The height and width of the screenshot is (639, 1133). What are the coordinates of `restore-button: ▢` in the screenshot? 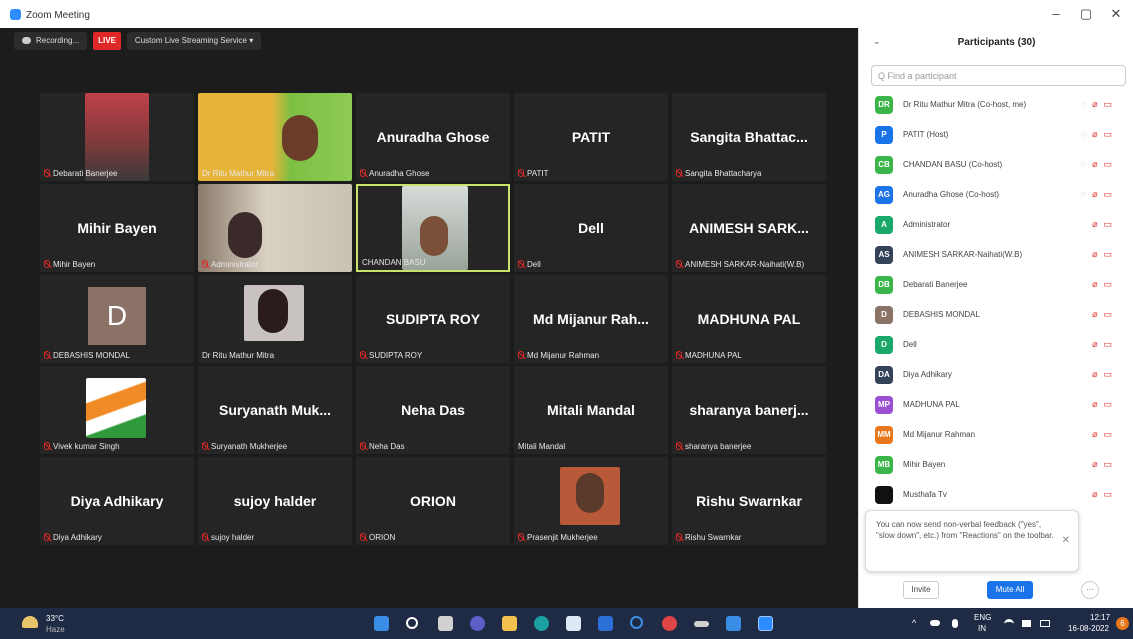 It's located at (1086, 14).